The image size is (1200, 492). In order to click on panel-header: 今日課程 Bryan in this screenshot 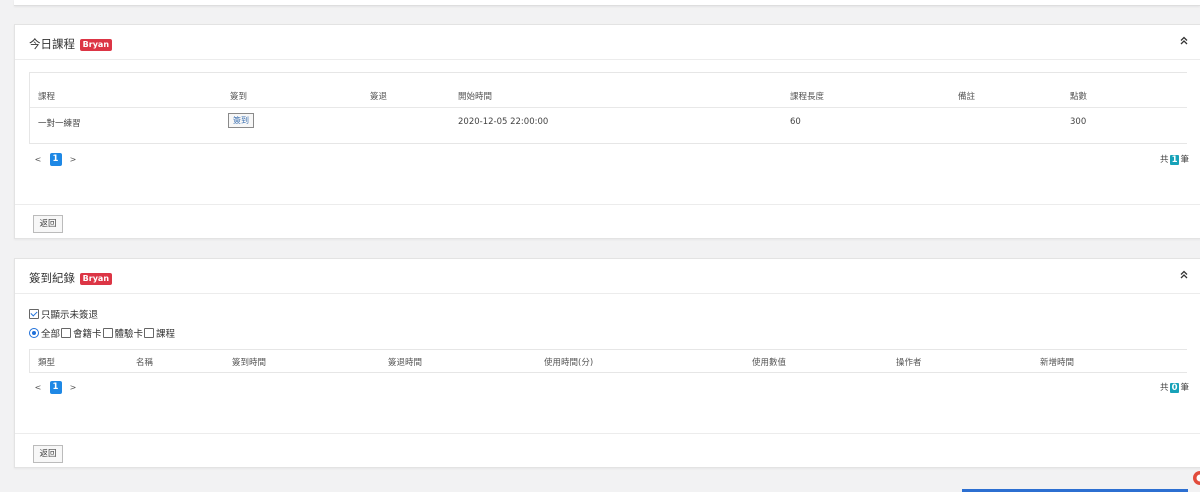, I will do `click(607, 42)`.